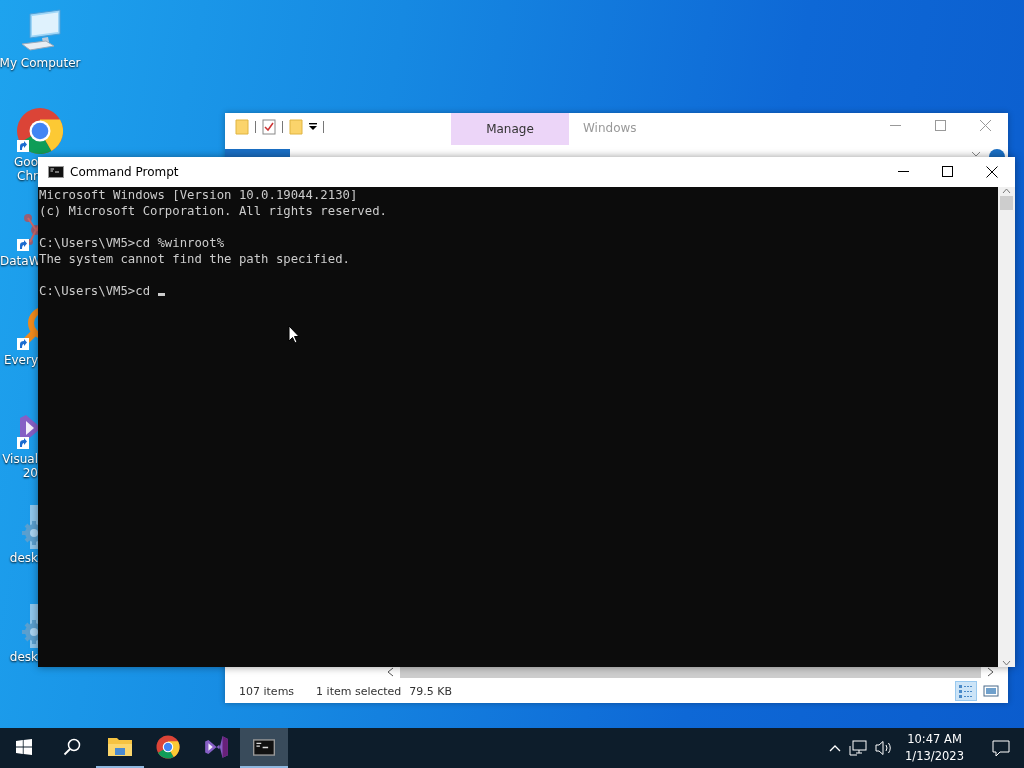  Describe the element at coordinates (997, 153) in the screenshot. I see `help-icon` at that location.